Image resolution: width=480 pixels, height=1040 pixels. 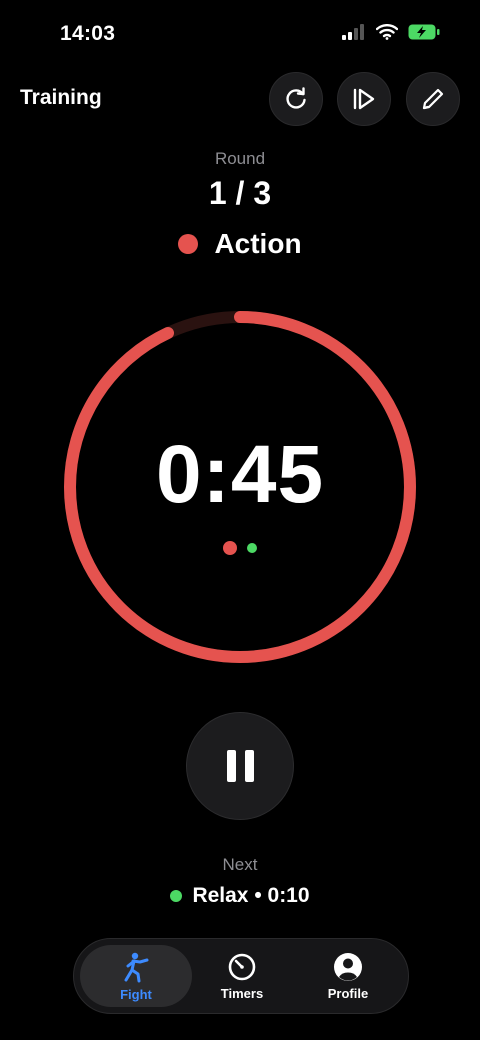 What do you see at coordinates (251, 895) in the screenshot?
I see `next-phase-value: Relax • 0:10` at bounding box center [251, 895].